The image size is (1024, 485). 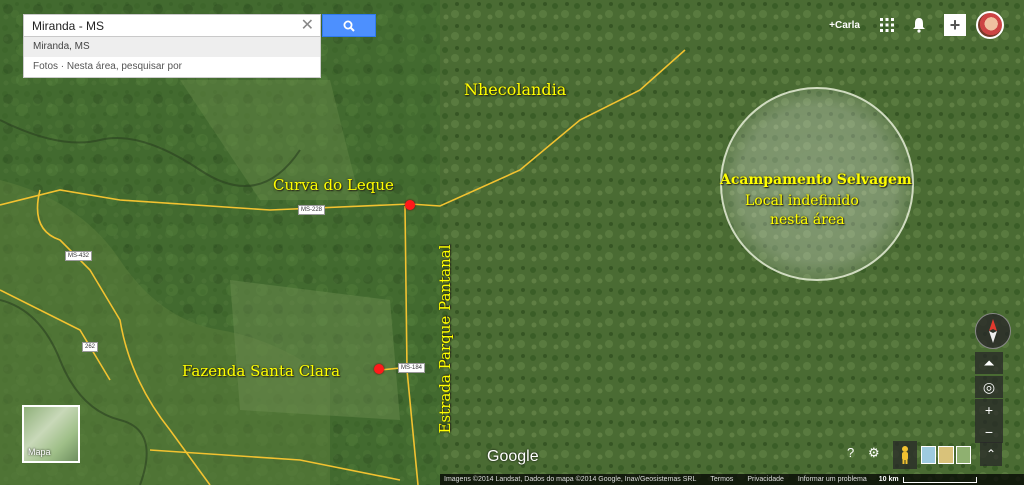 I want to click on zoom-in-button: +, so click(x=989, y=410).